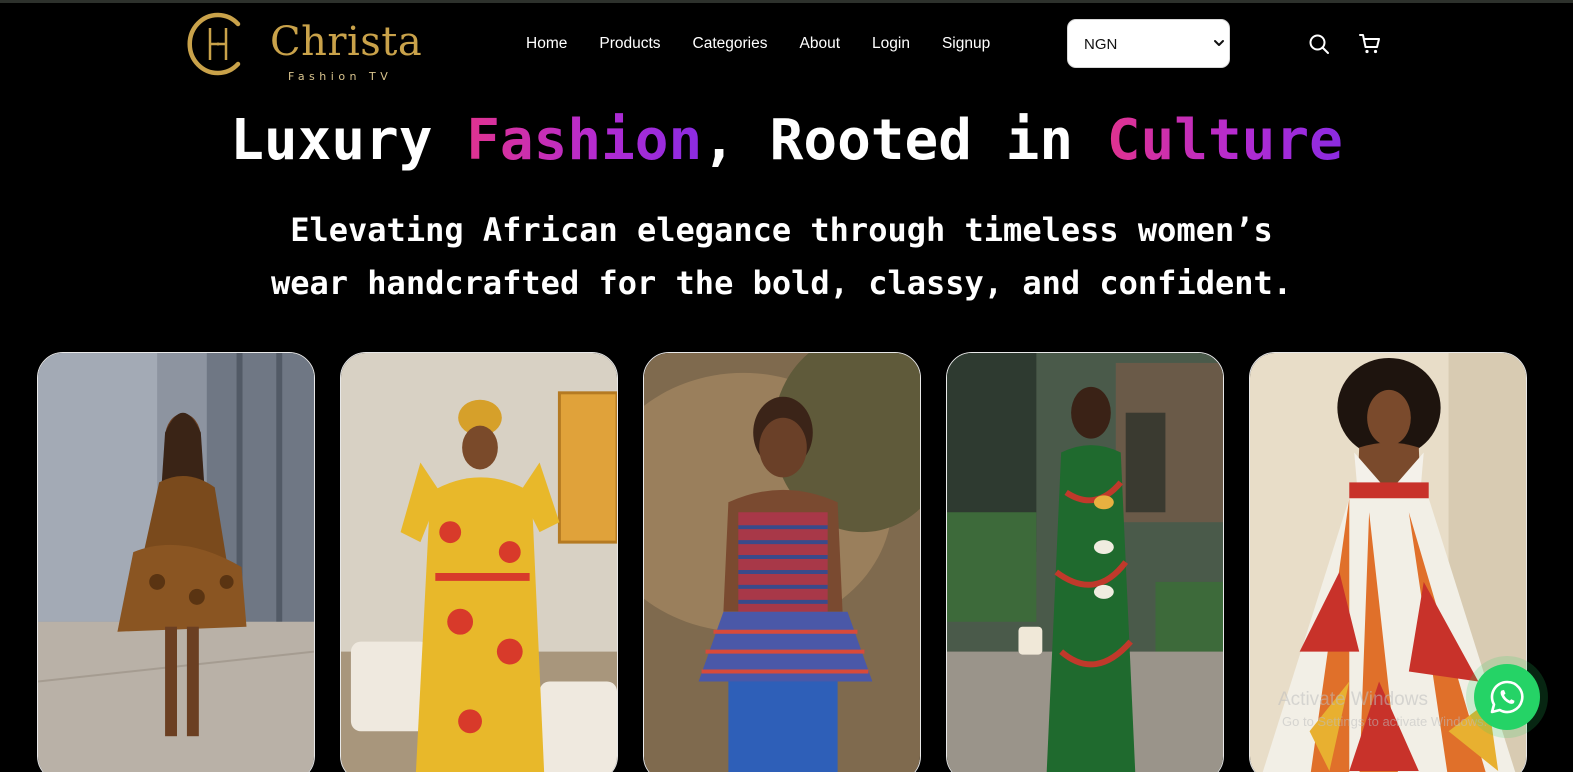  I want to click on chevron-down-icon, so click(1219, 43).